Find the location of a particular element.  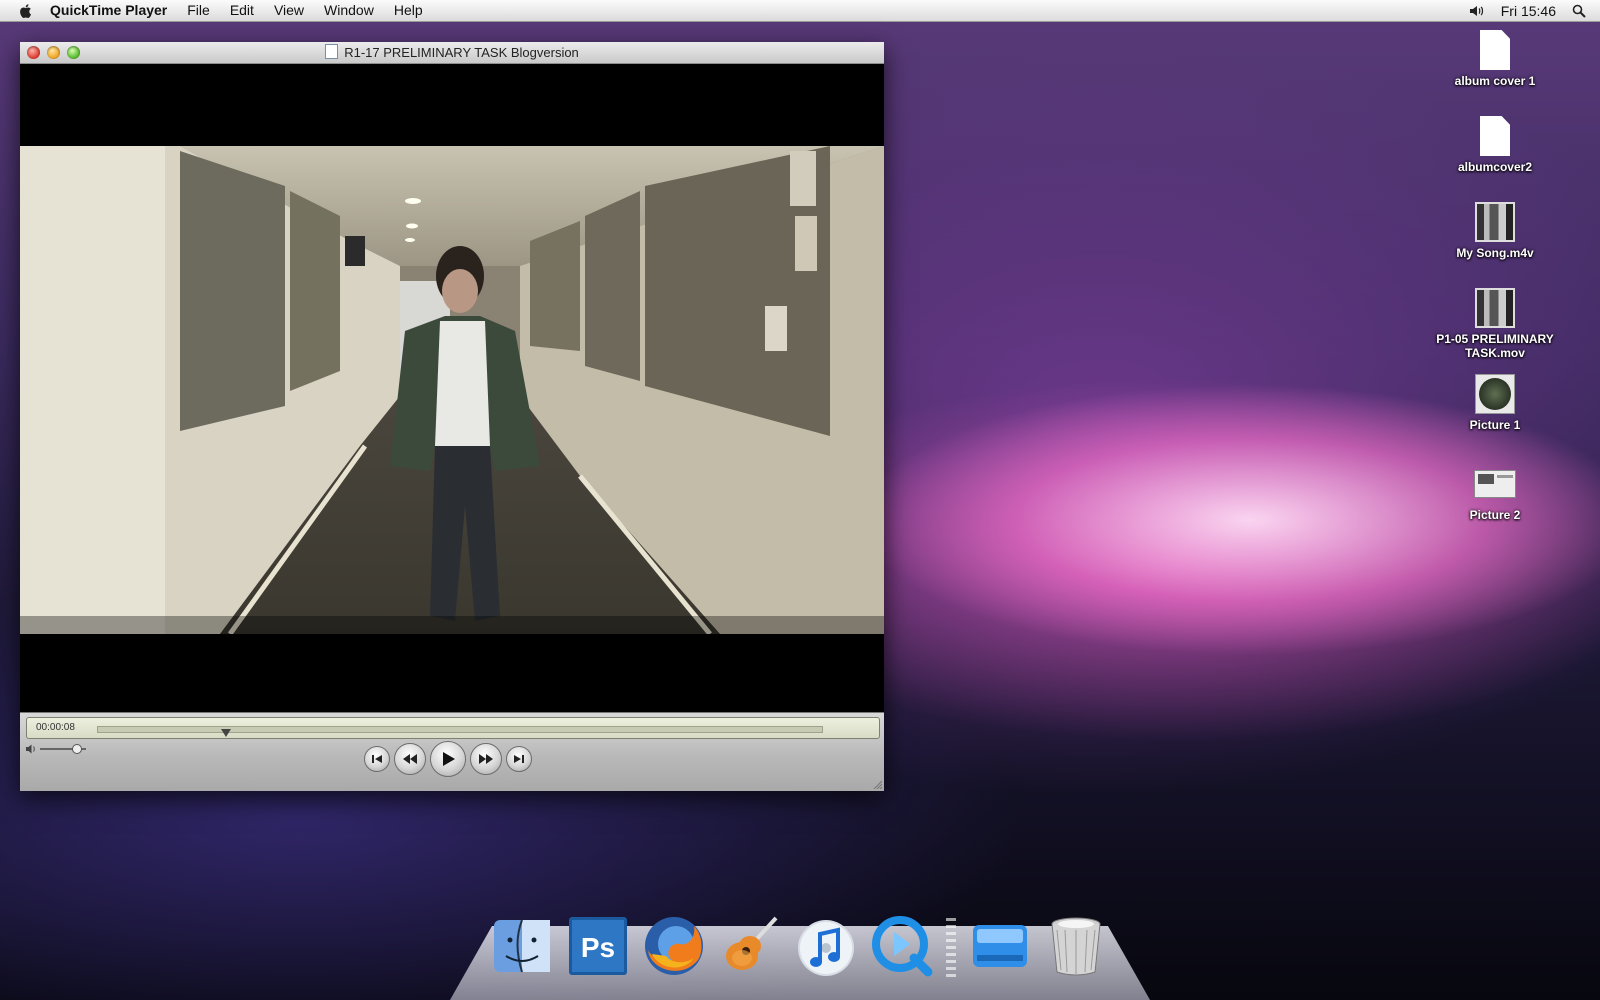

menu-file: File is located at coordinates (198, 10).